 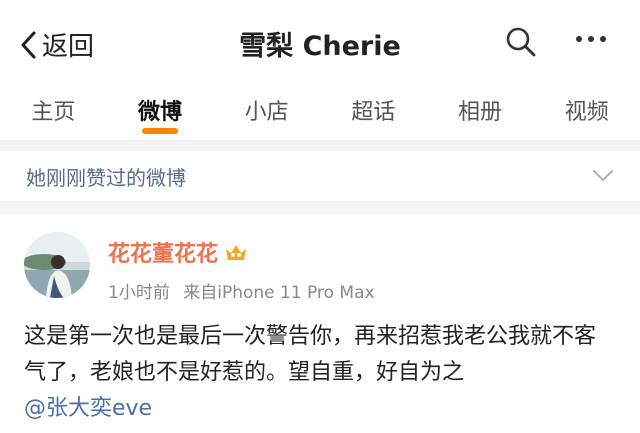 I want to click on search-button, so click(x=521, y=44).